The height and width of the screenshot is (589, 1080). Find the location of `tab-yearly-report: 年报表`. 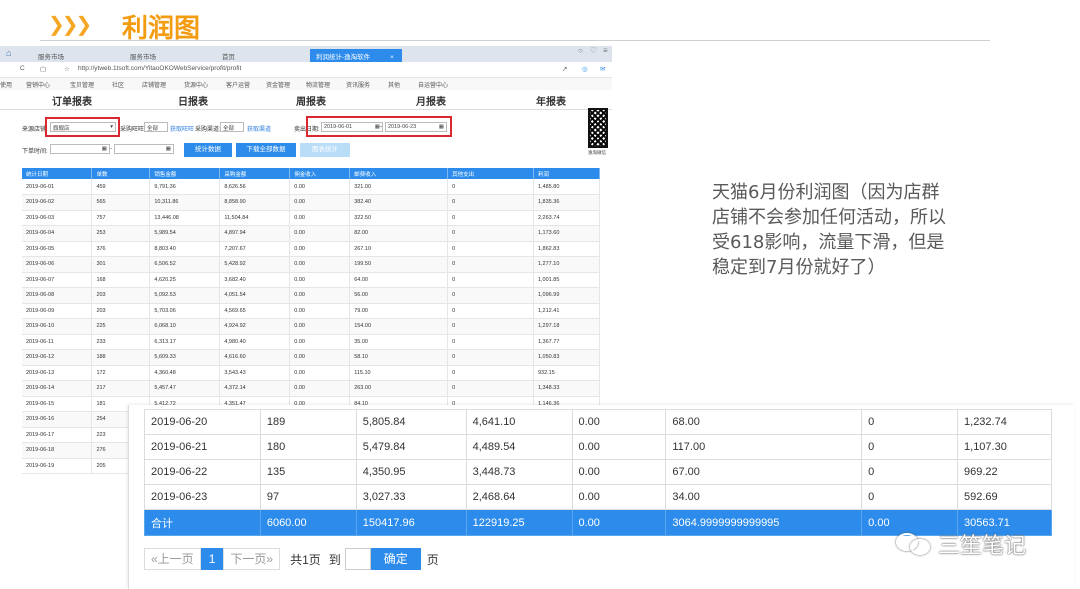

tab-yearly-report: 年报表 is located at coordinates (551, 100).